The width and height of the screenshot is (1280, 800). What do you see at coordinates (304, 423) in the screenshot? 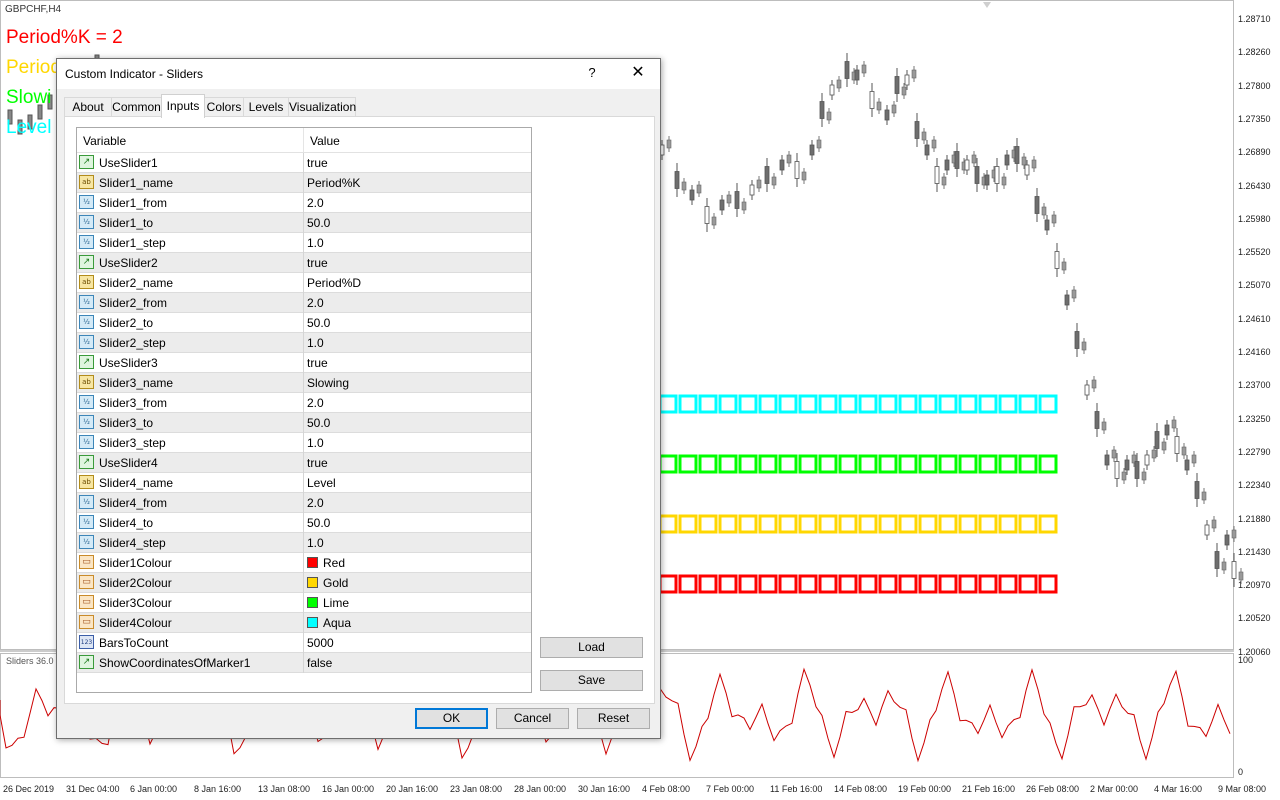
I see `input-row-slider3_to: ½ Slider3_to 50.0` at bounding box center [304, 423].